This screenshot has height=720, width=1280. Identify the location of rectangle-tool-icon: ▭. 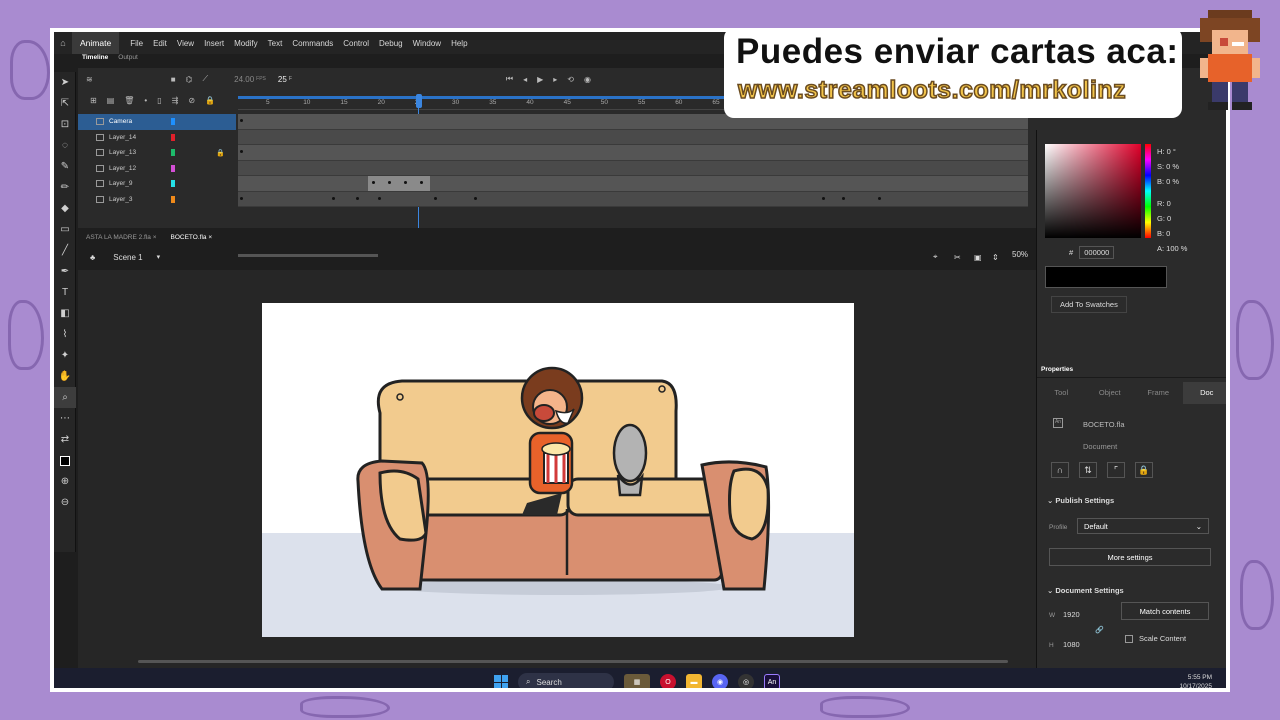
(65, 229).